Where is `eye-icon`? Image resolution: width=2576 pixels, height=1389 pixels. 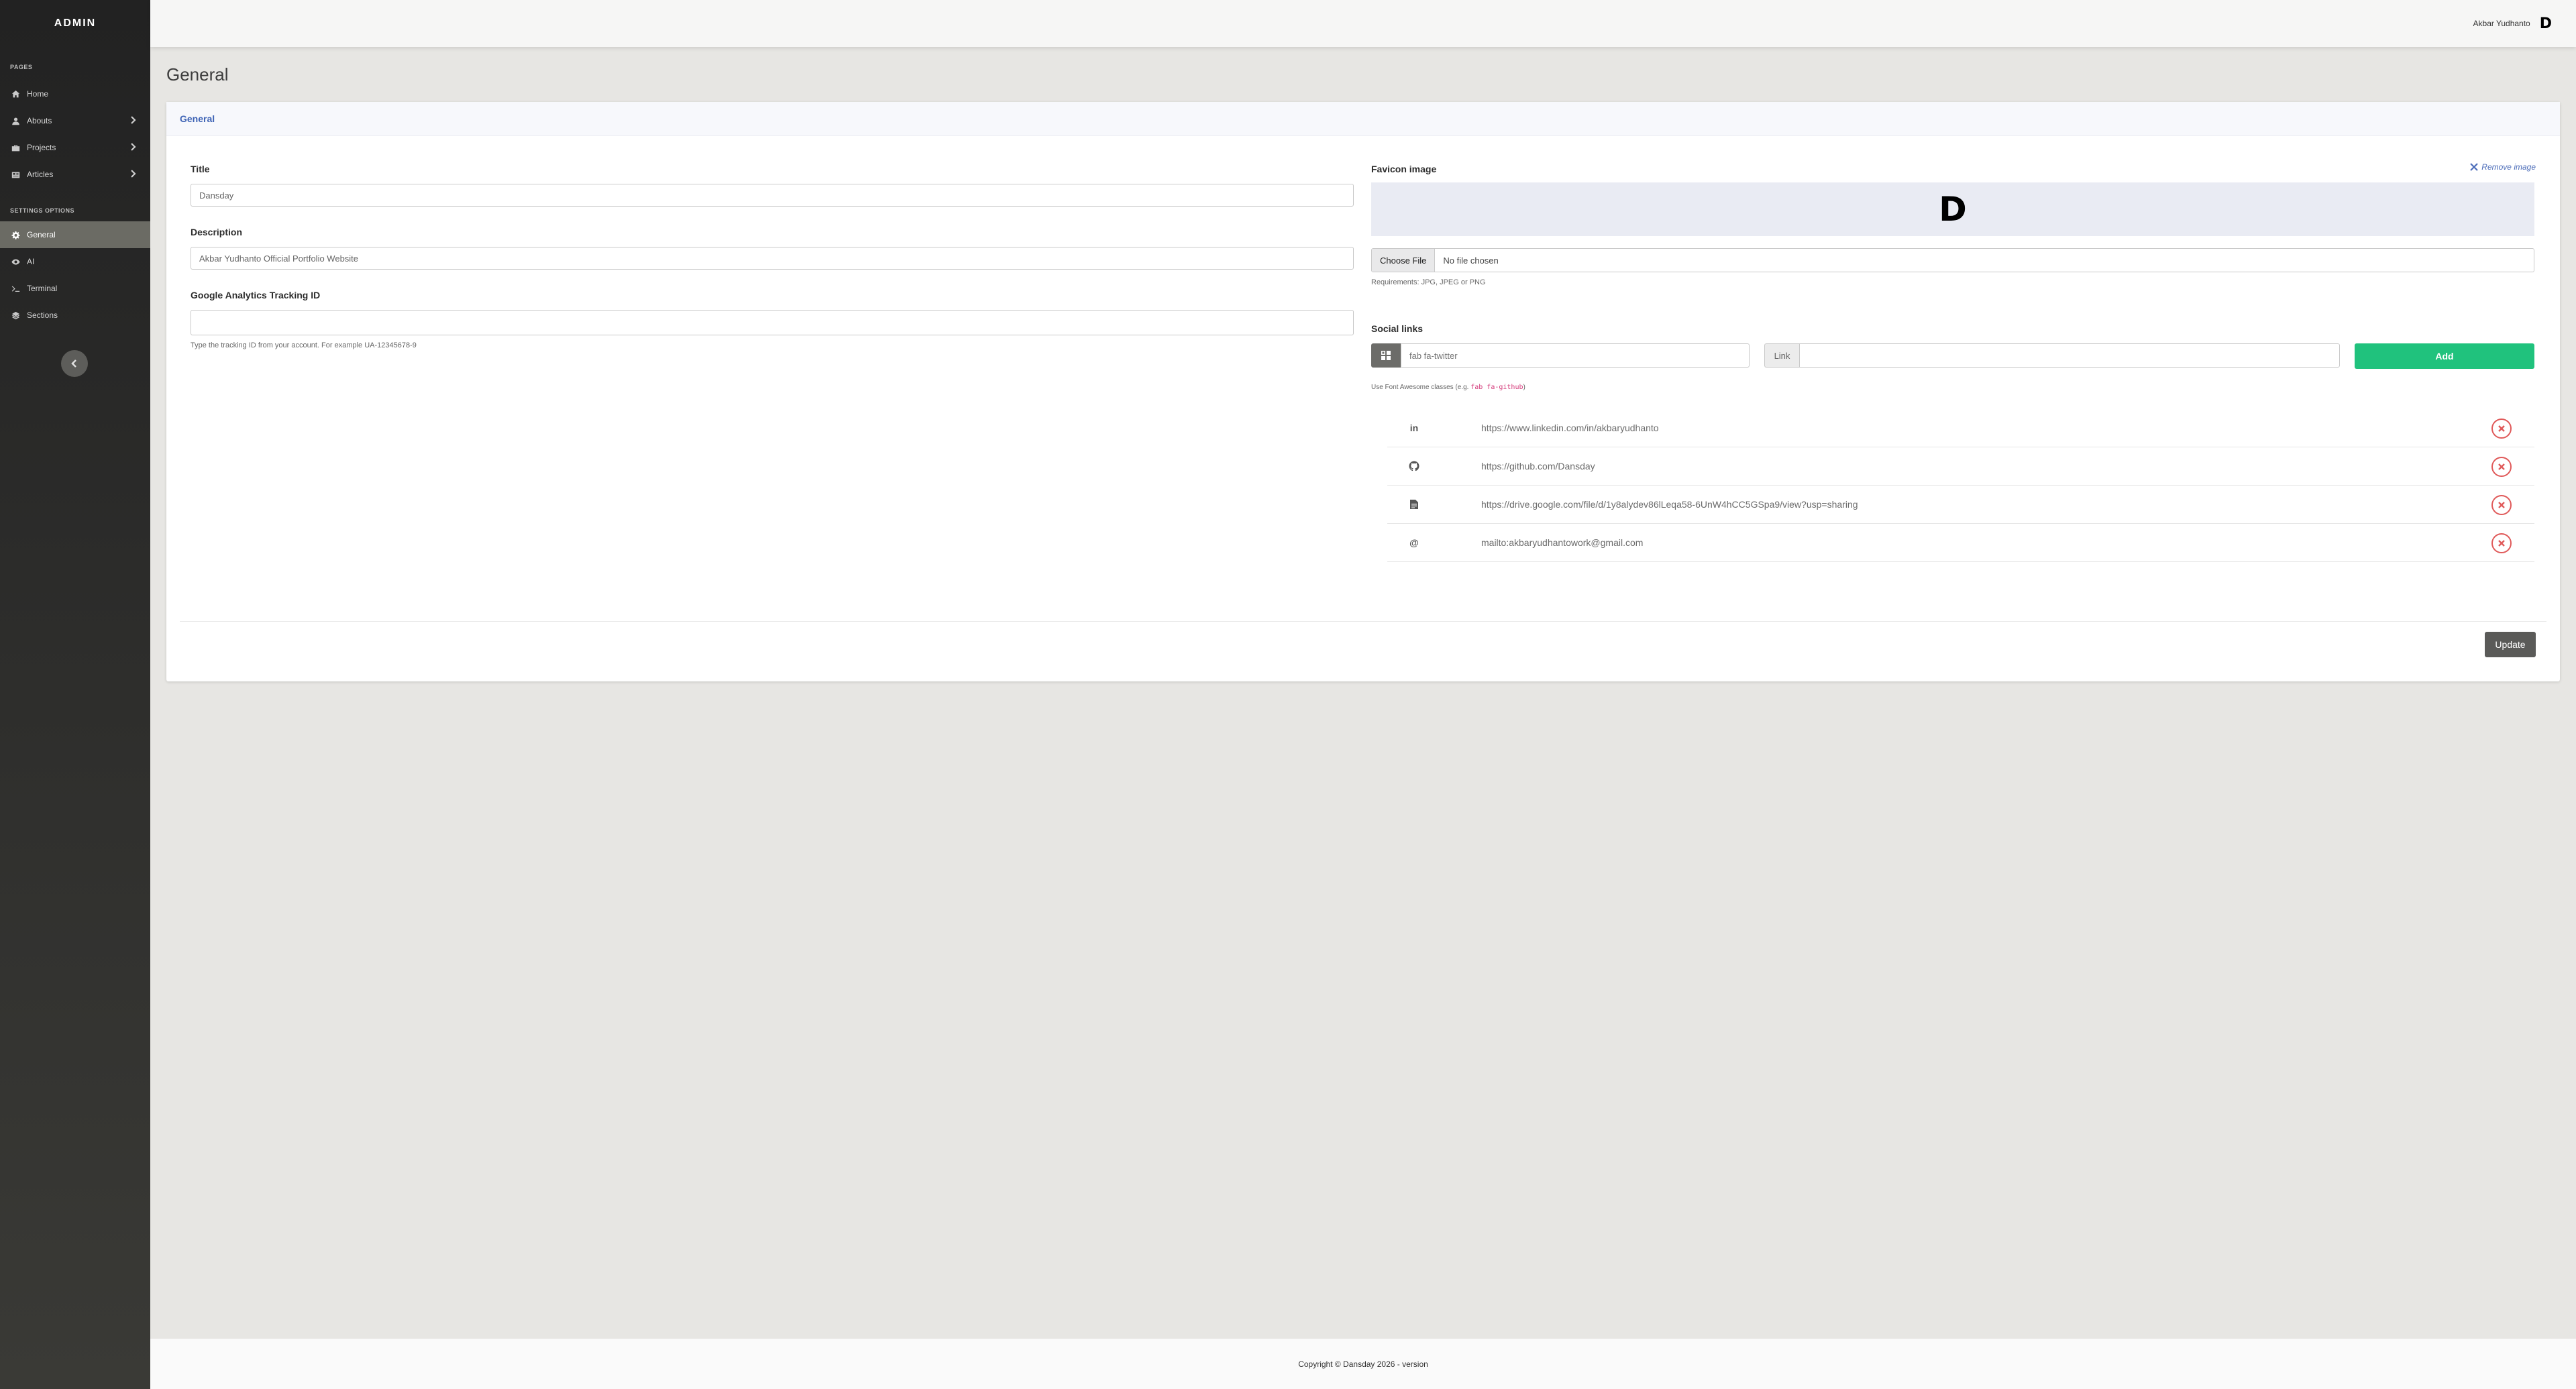 eye-icon is located at coordinates (15, 261).